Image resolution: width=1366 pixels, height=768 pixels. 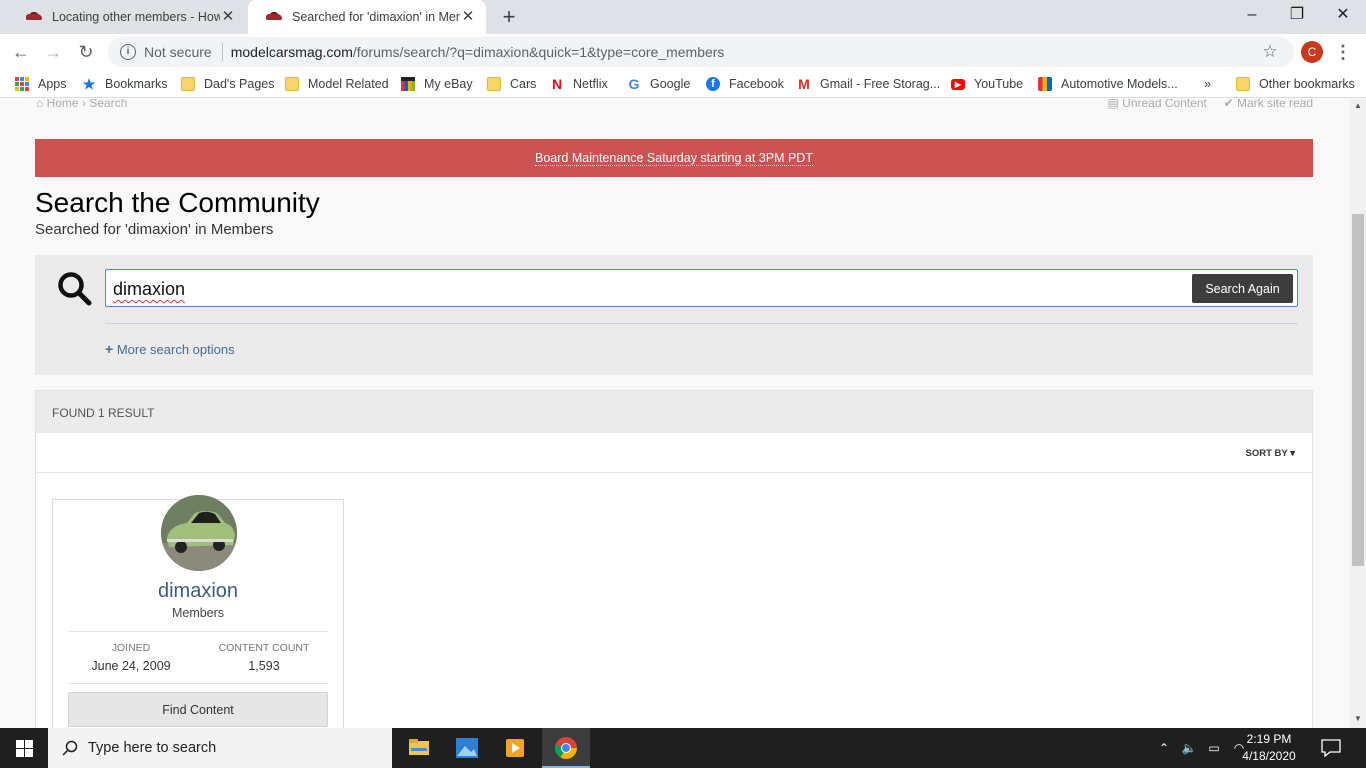 What do you see at coordinates (1297, 15) in the screenshot?
I see `restore-button: ❐` at bounding box center [1297, 15].